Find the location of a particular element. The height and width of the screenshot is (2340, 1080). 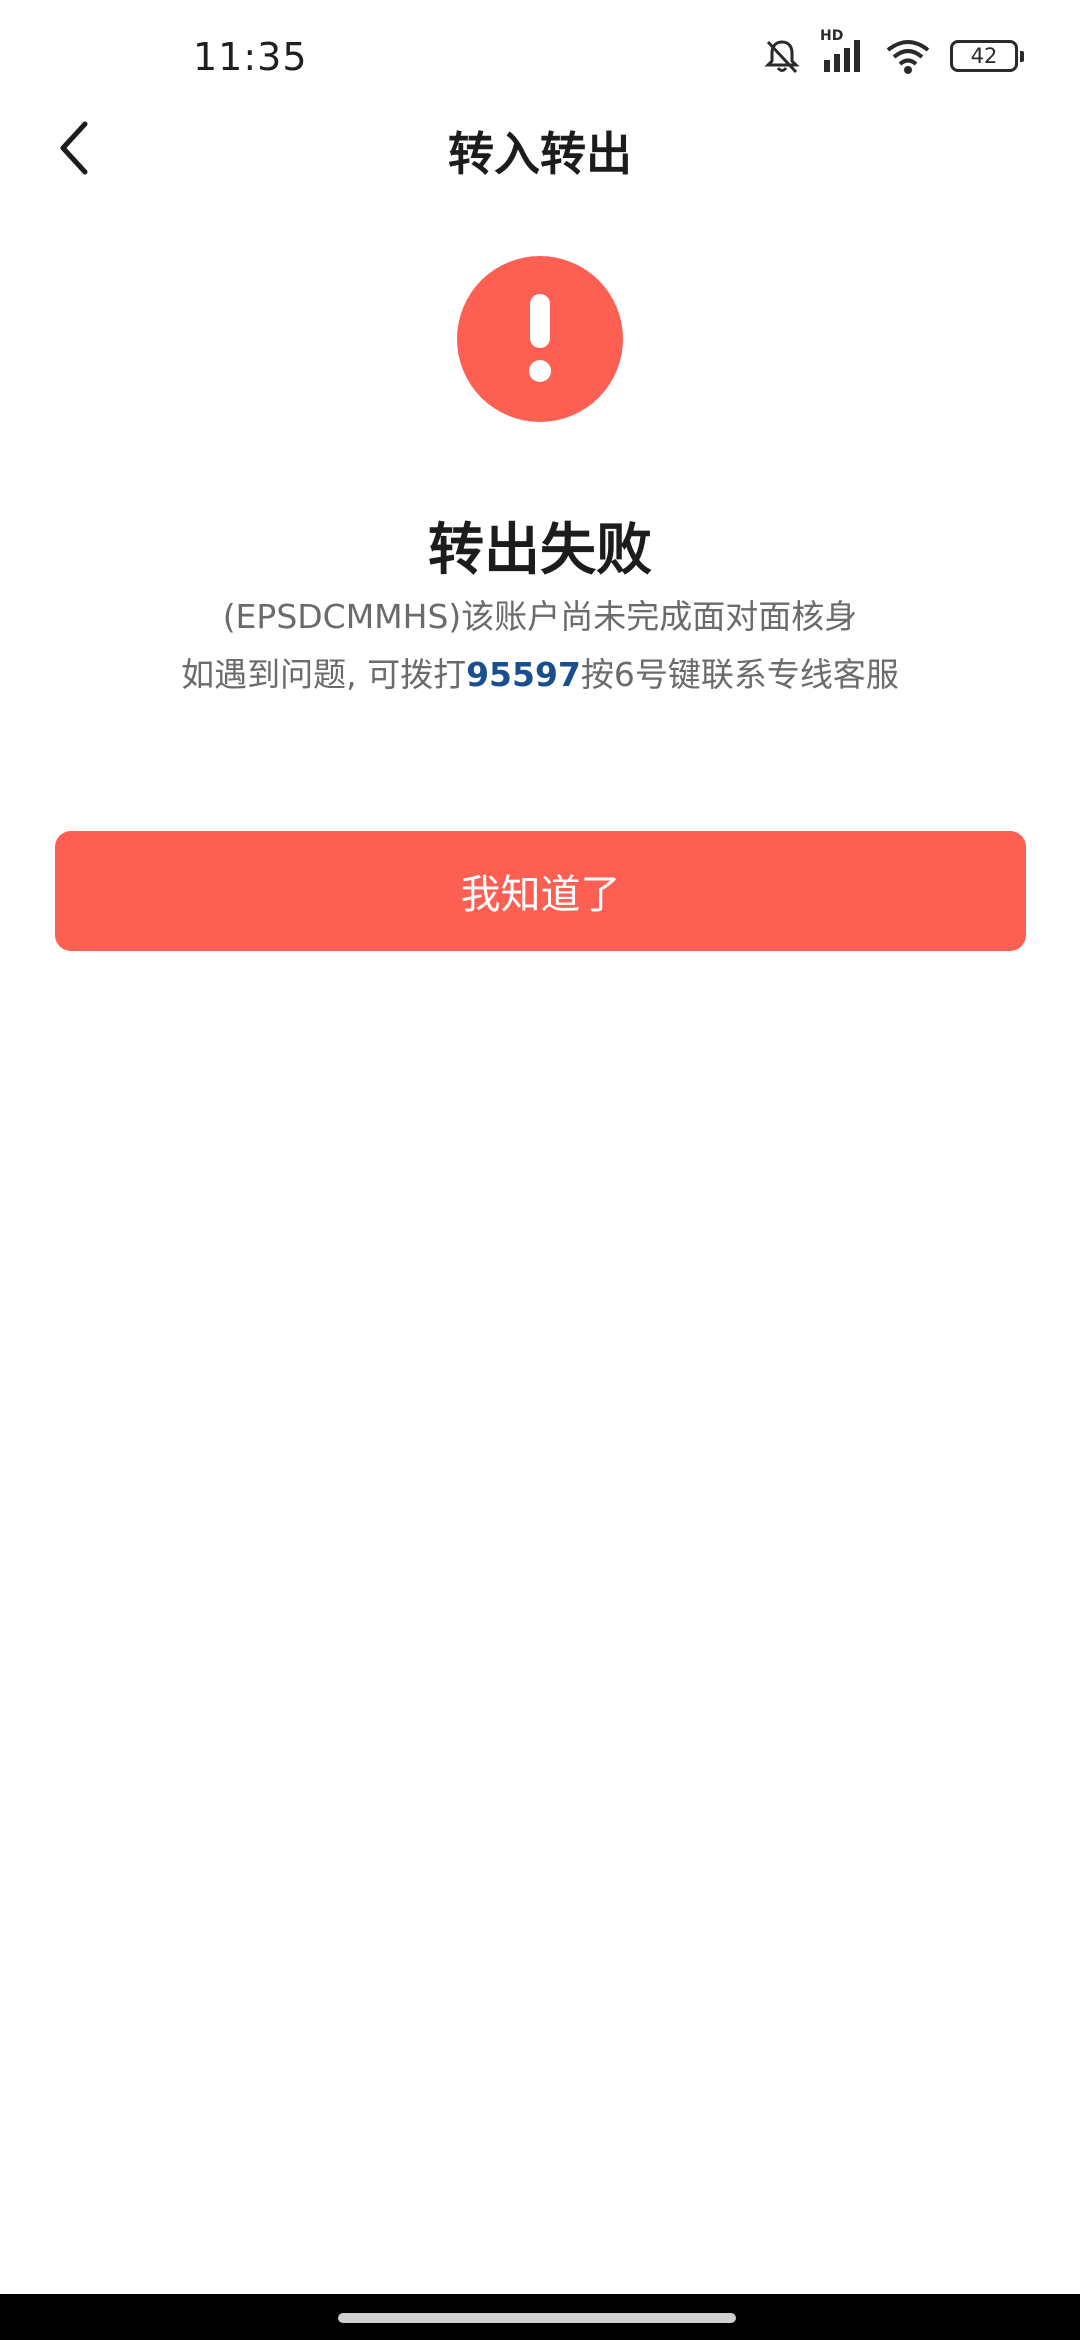

status-time: 11:35 is located at coordinates (250, 57).